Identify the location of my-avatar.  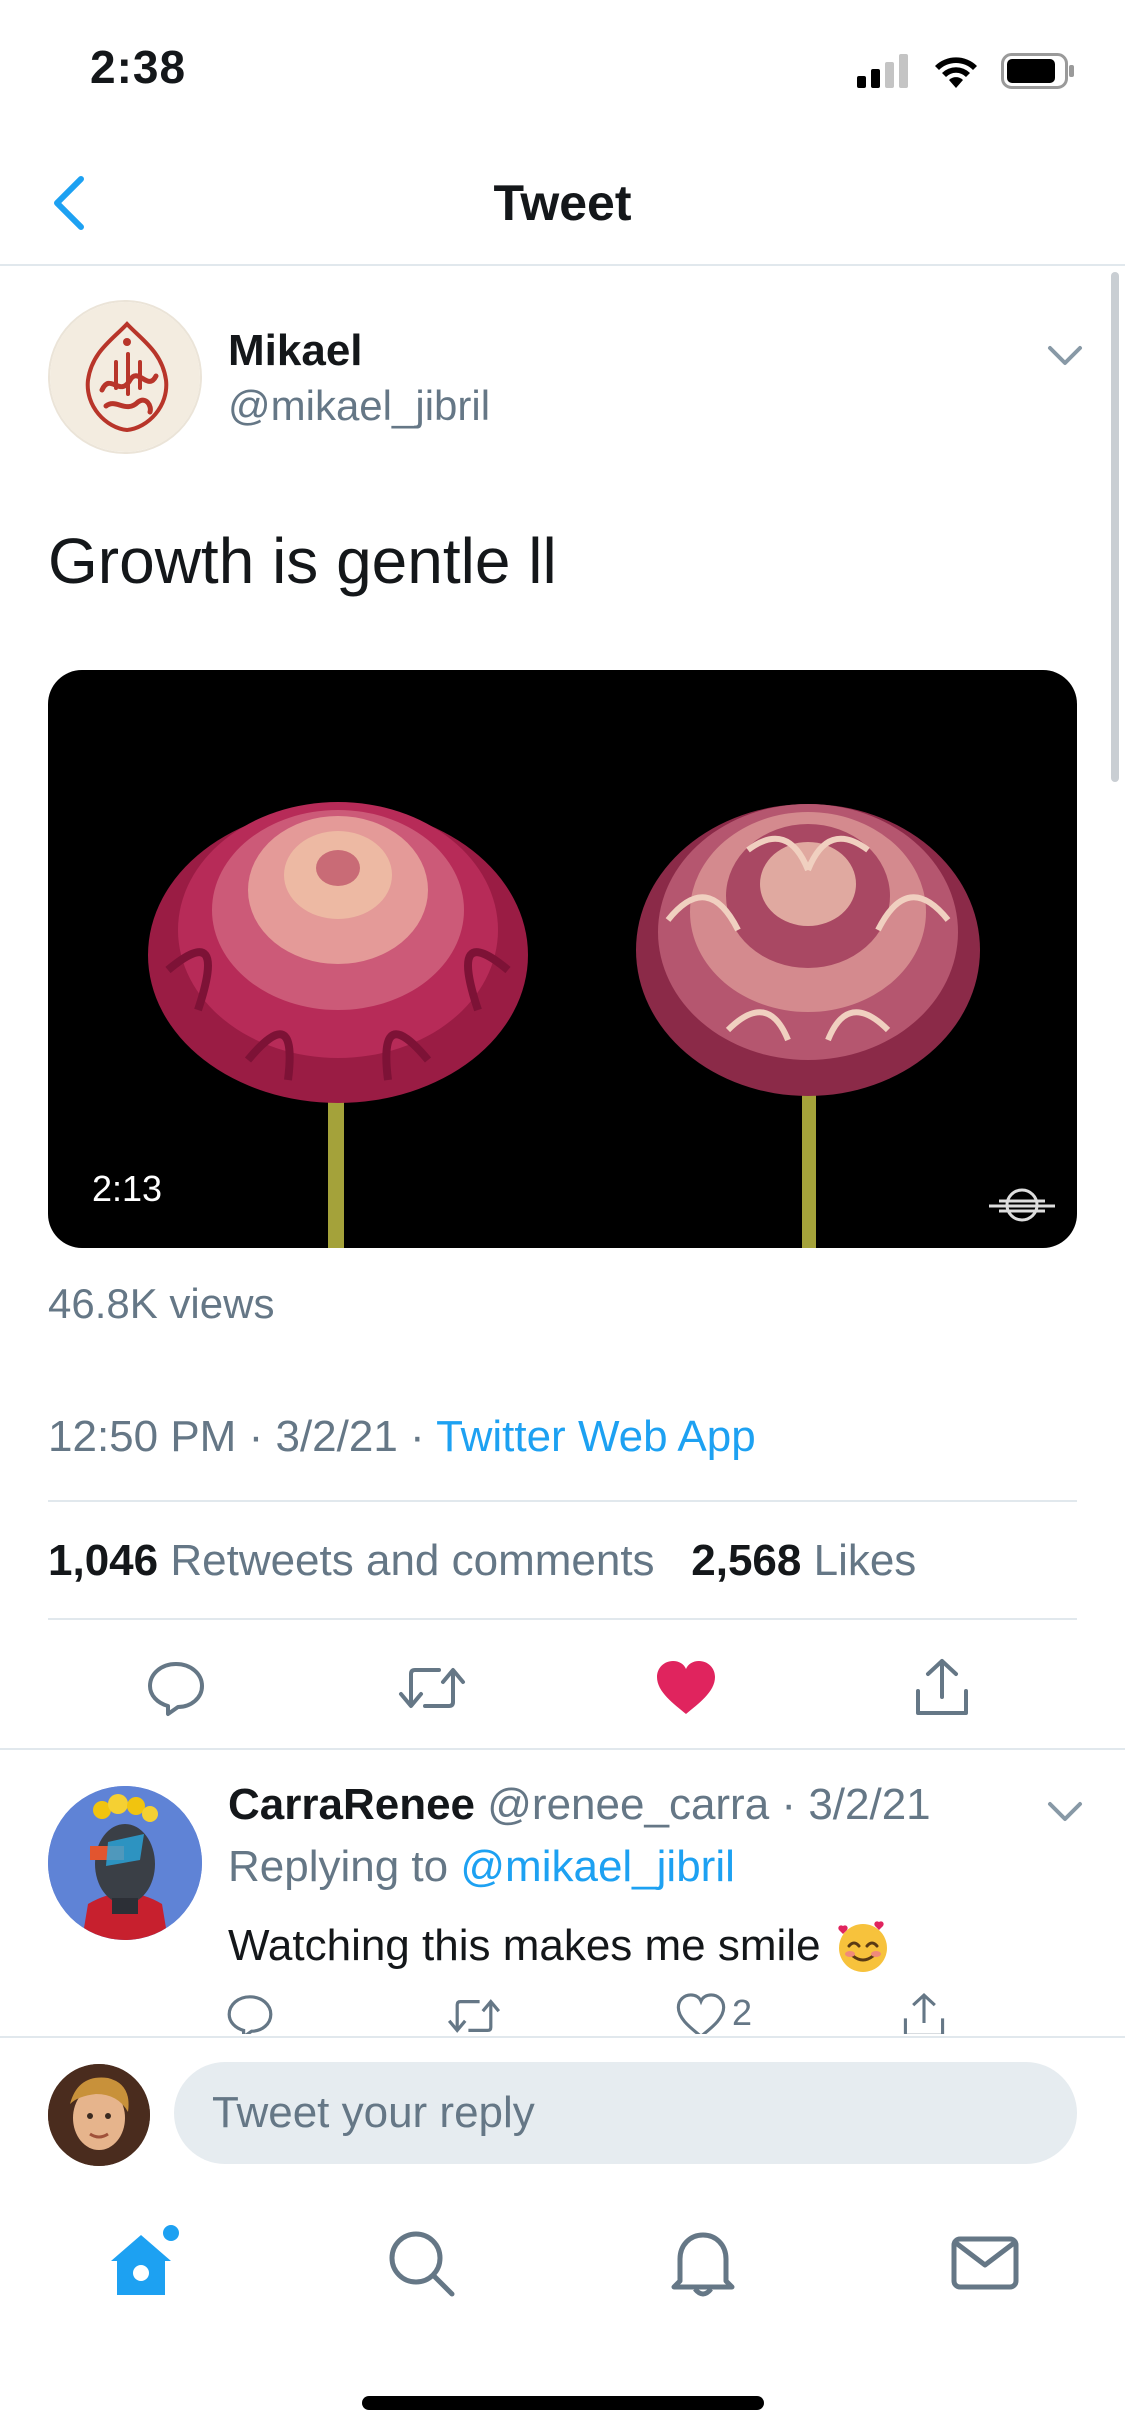
(99, 2115).